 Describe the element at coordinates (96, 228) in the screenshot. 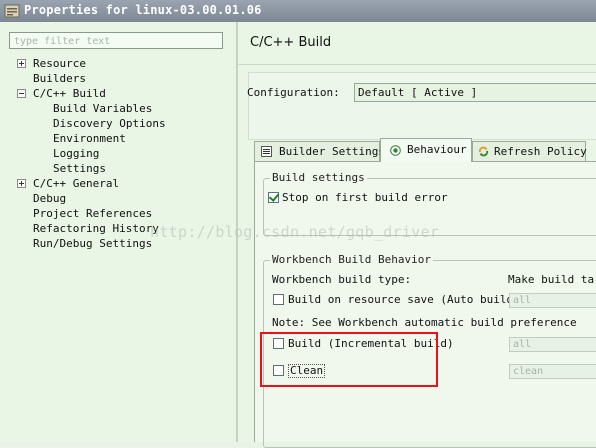

I see `tree-item-refactoring-history: Refactoring History` at that location.